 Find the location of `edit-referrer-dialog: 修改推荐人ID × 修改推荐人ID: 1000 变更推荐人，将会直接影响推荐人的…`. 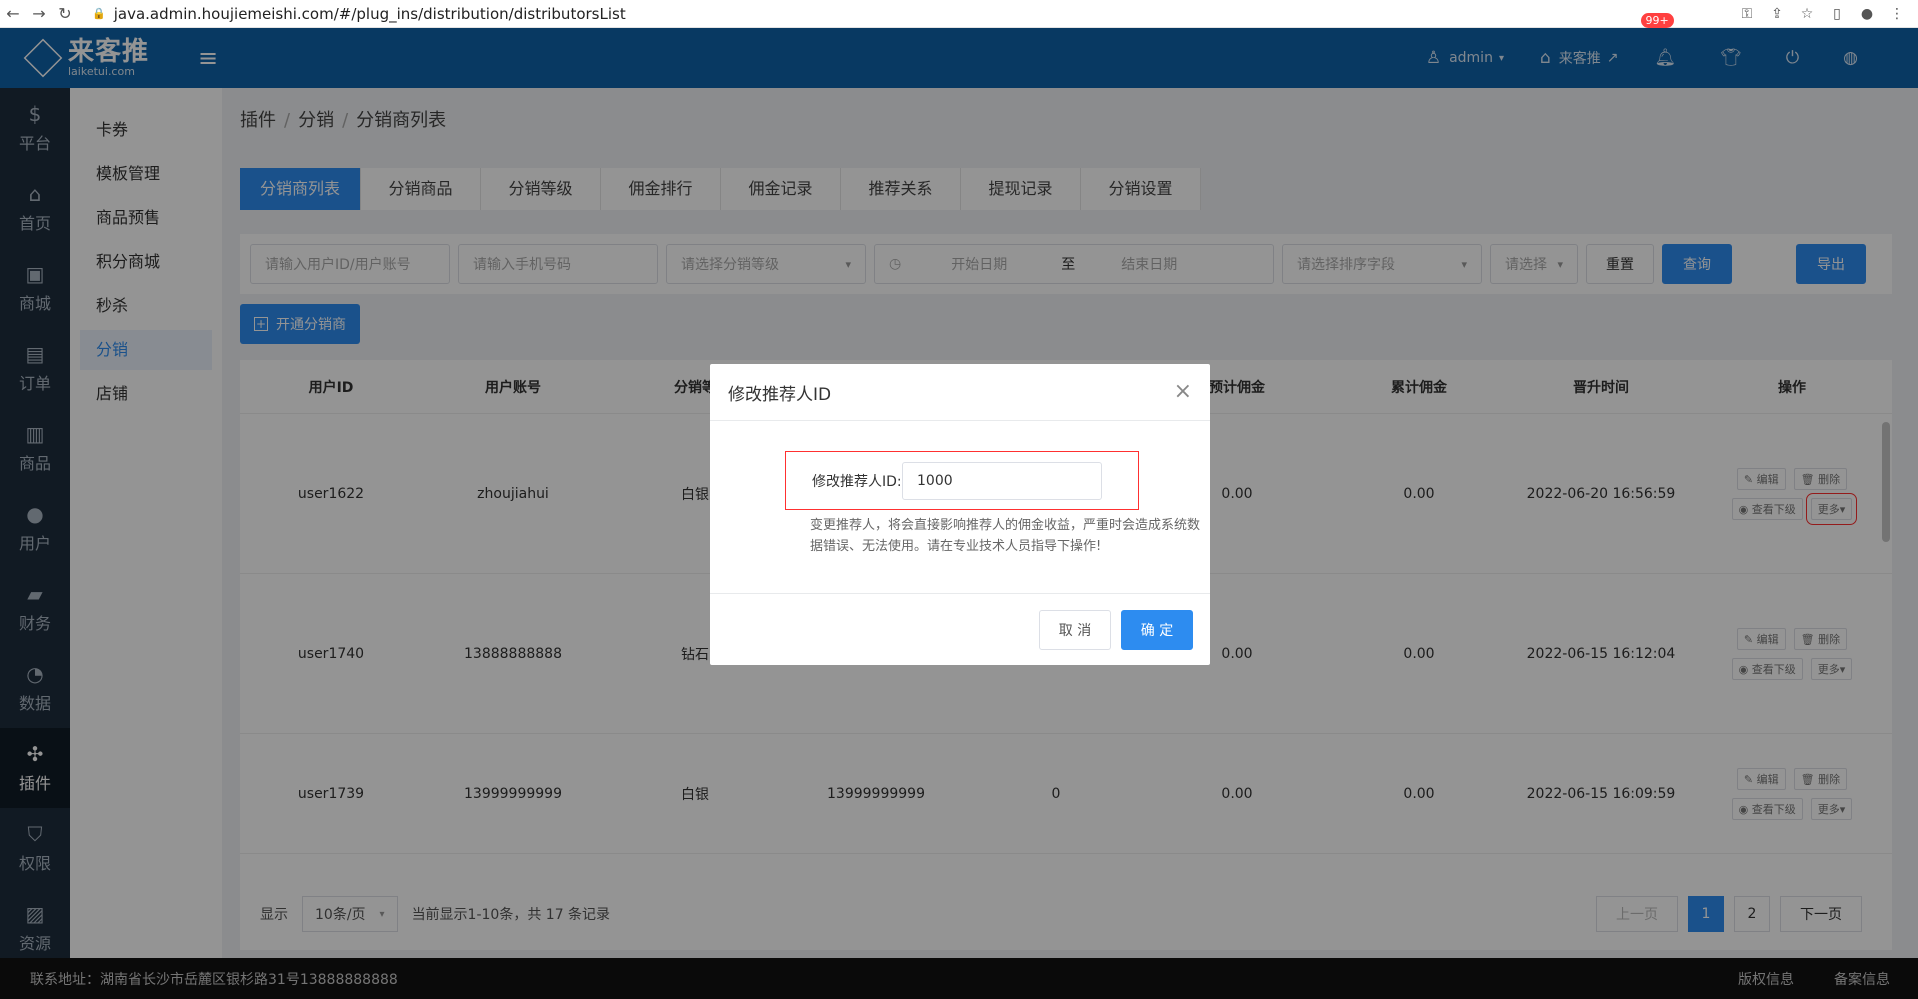

edit-referrer-dialog: 修改推荐人ID × 修改推荐人ID: 1000 变更推荐人，将会直接影响推荐人的… is located at coordinates (960, 514).